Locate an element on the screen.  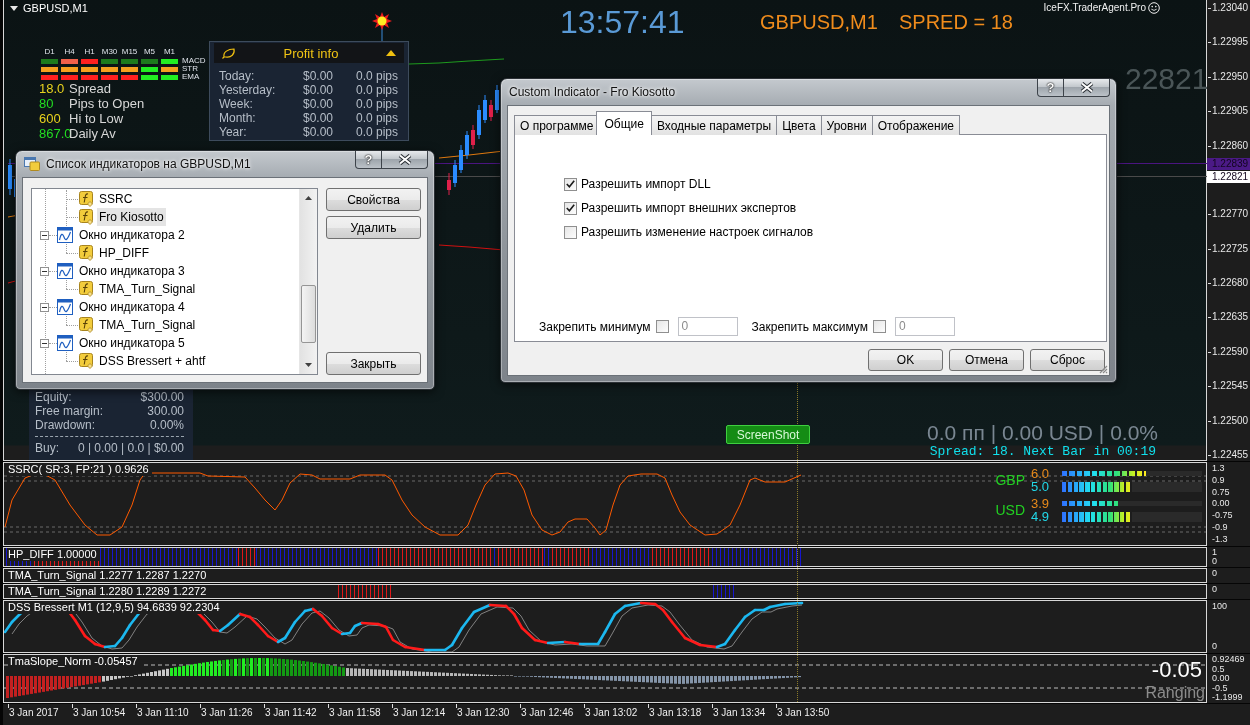
account-value: 0 | 0.00 | 0.0 | $0.00 is located at coordinates (130, 448).